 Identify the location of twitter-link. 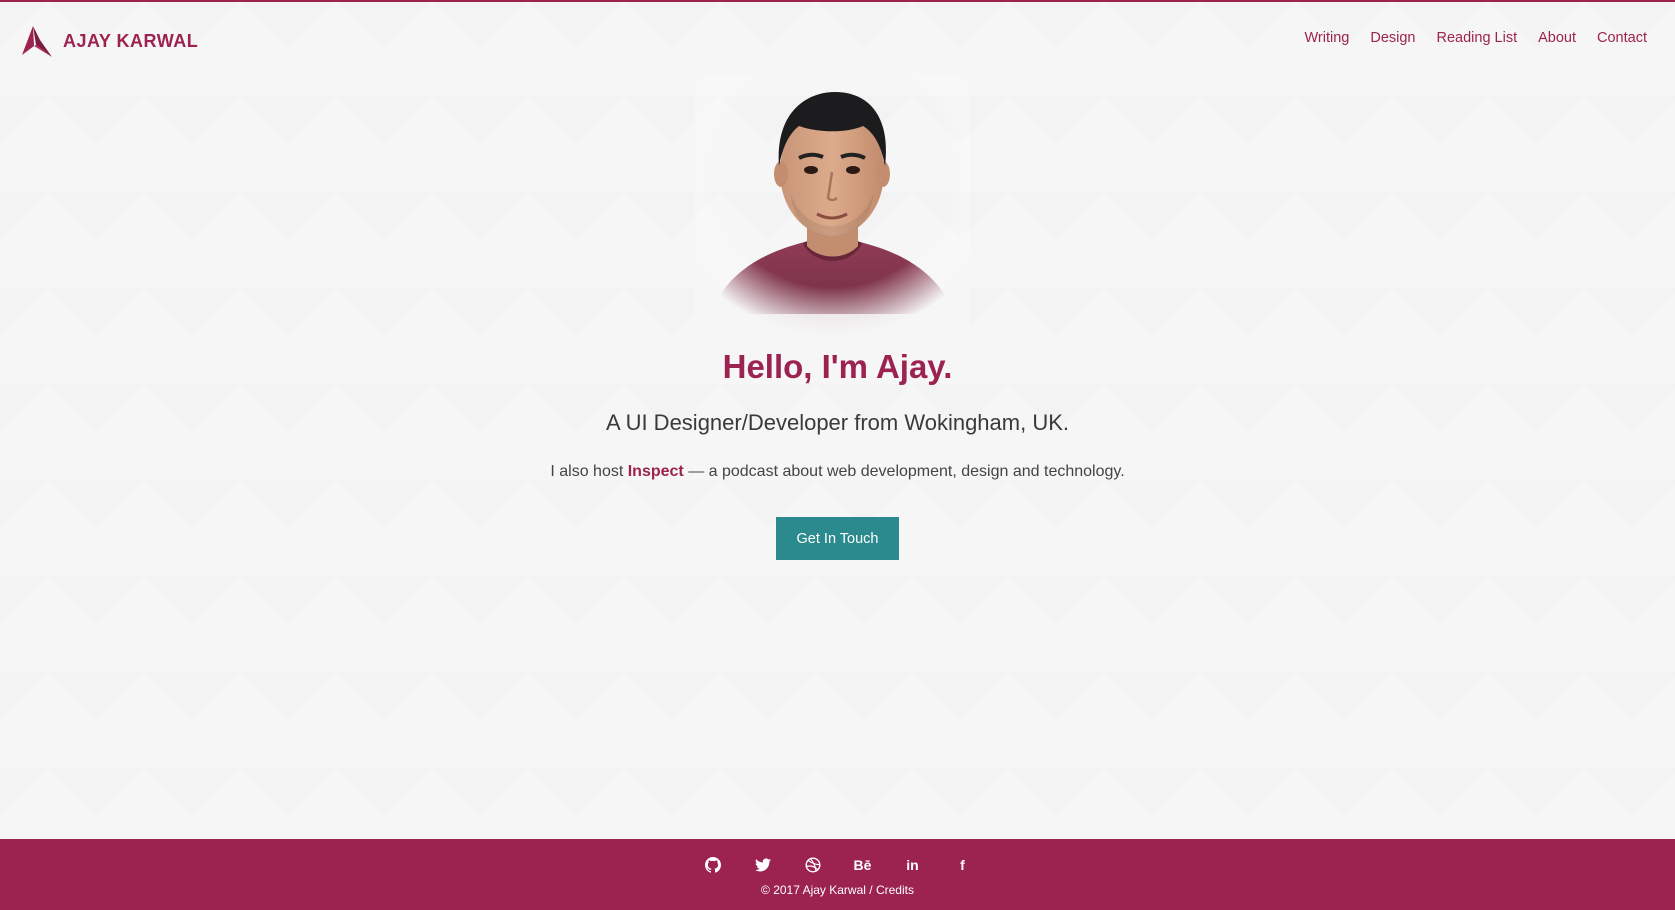
(763, 865).